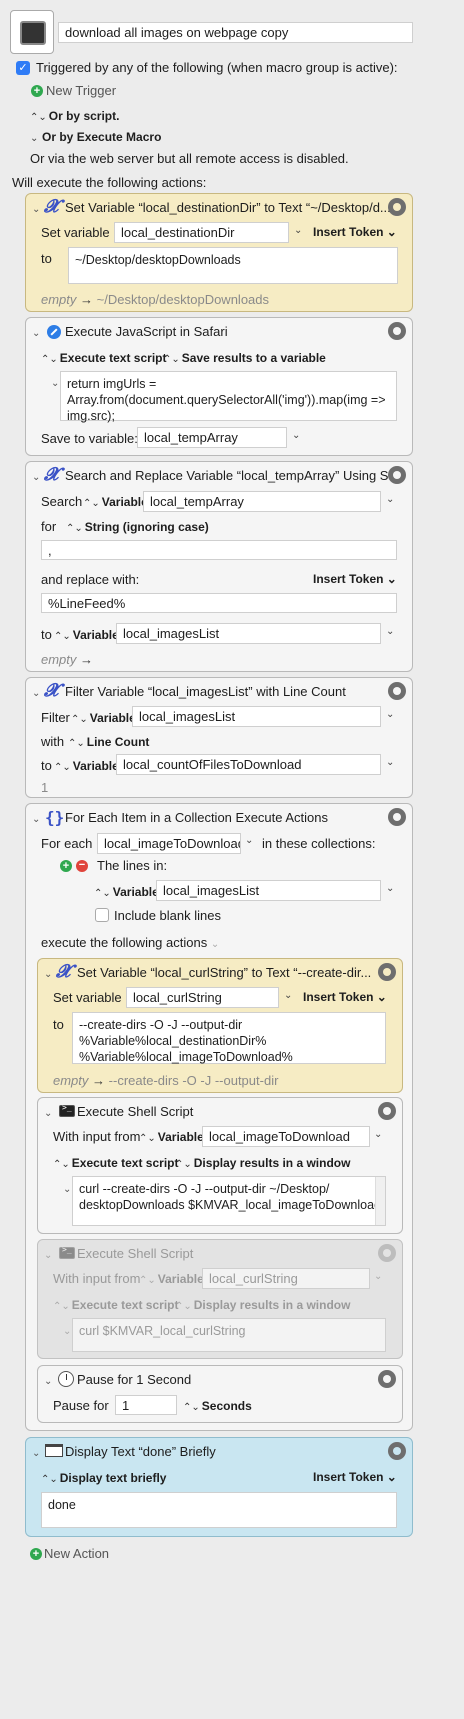  I want to click on pause-unit-popup: ⌃⌄ Seconds, so click(217, 1405).